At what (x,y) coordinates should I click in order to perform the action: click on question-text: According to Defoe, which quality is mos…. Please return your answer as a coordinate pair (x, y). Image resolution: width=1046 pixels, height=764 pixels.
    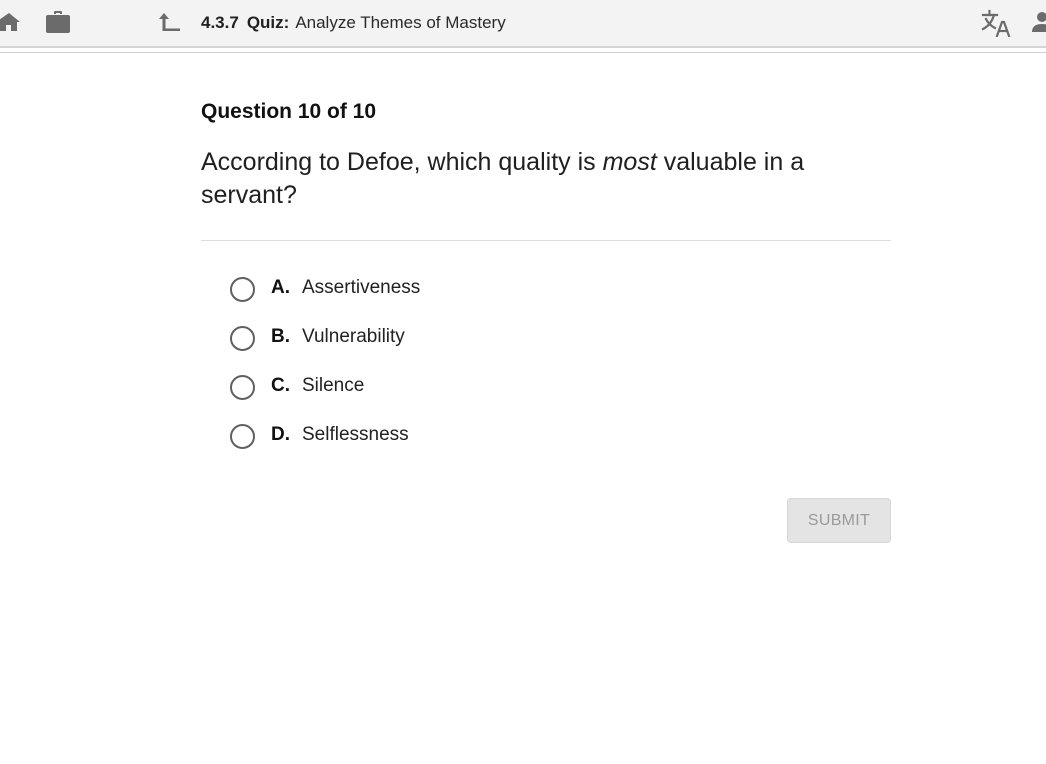
    Looking at the image, I should click on (546, 179).